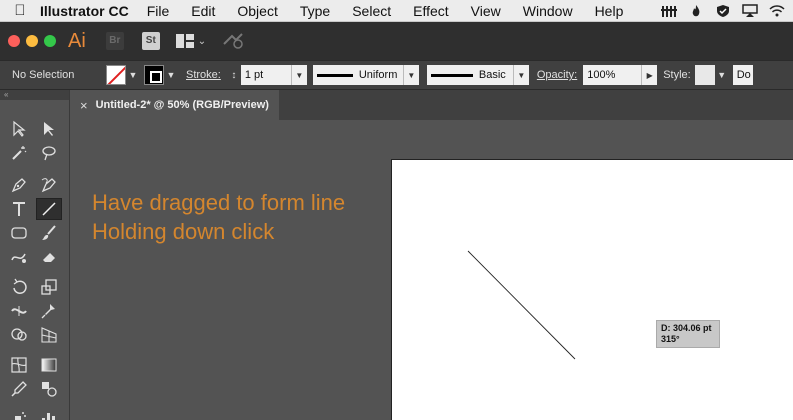 The width and height of the screenshot is (793, 420). I want to click on brush-definition: Basic, so click(469, 75).